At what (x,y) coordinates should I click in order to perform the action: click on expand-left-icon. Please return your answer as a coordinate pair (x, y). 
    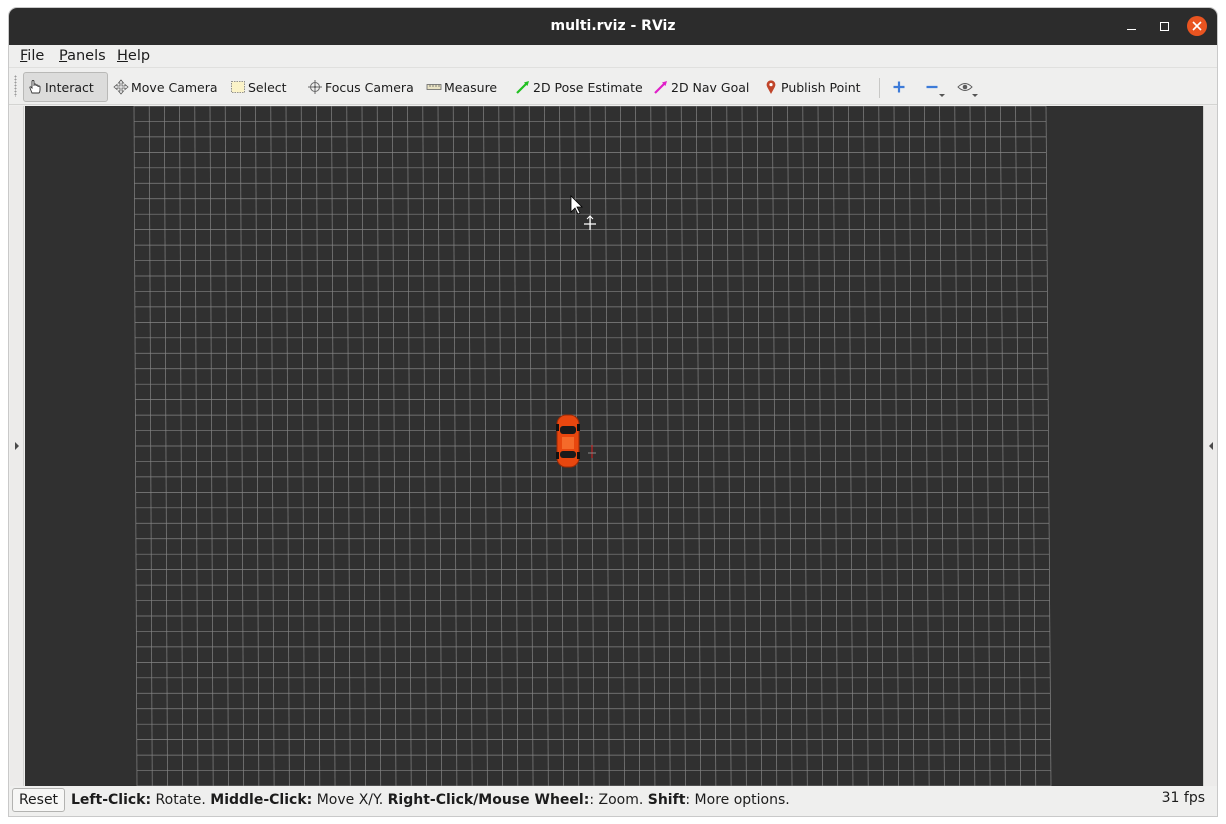
    Looking at the image, I should click on (17, 446).